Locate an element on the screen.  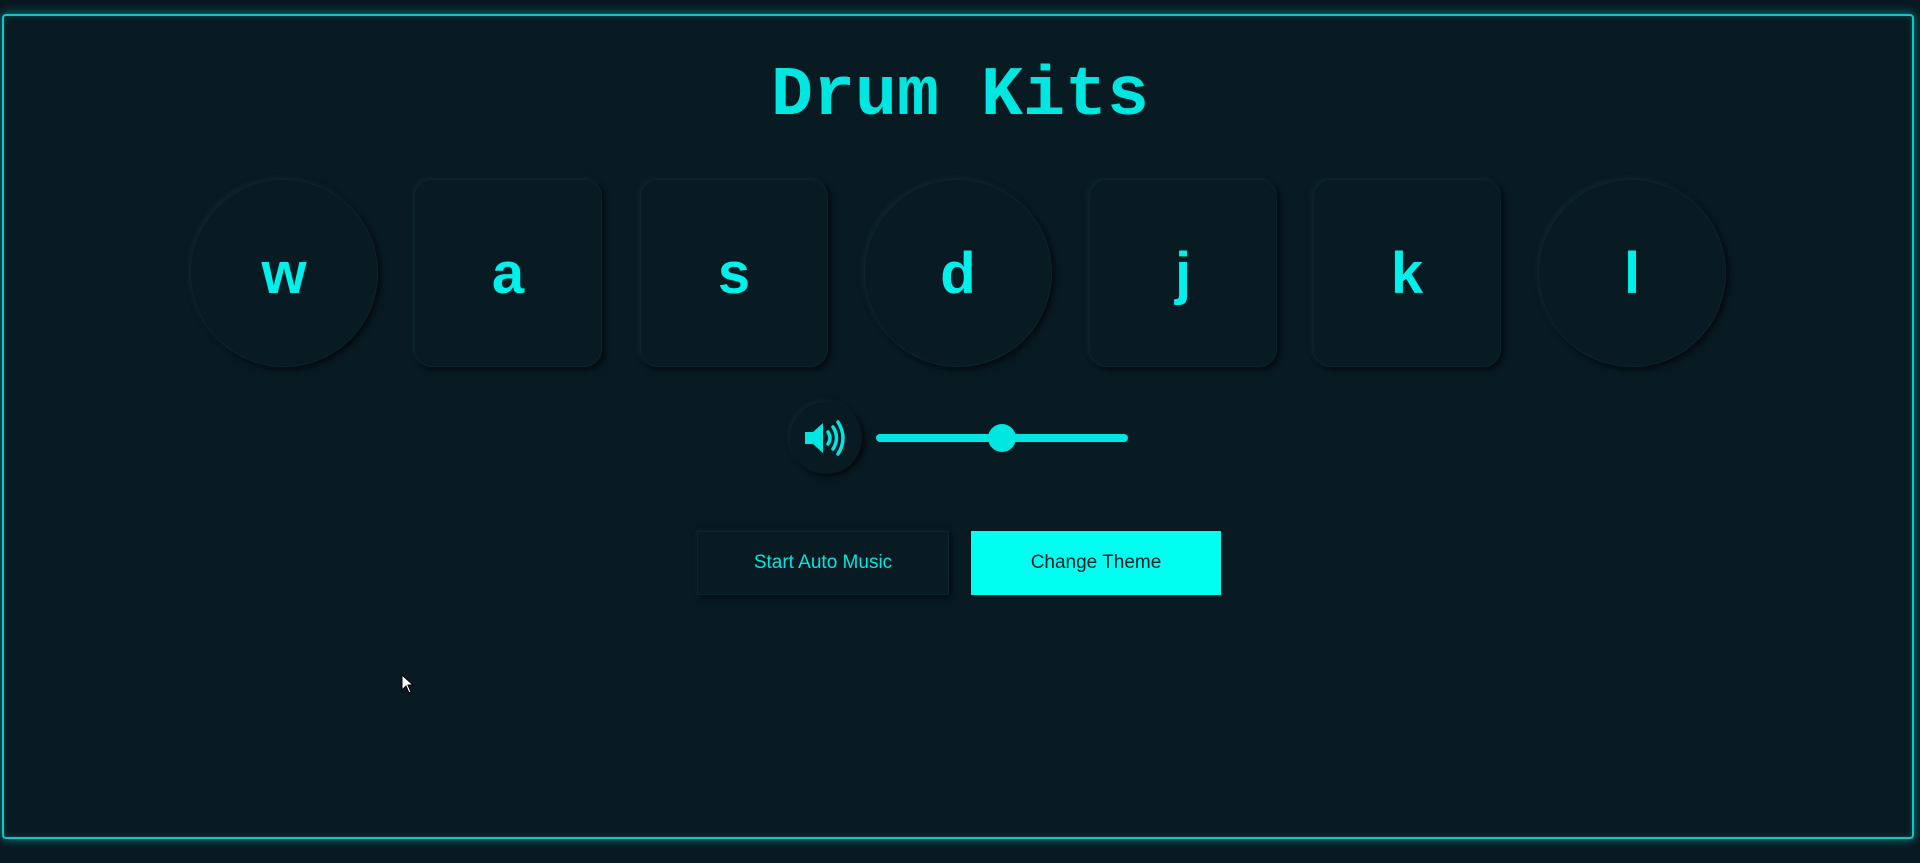
drum-pad-s: s is located at coordinates (734, 273).